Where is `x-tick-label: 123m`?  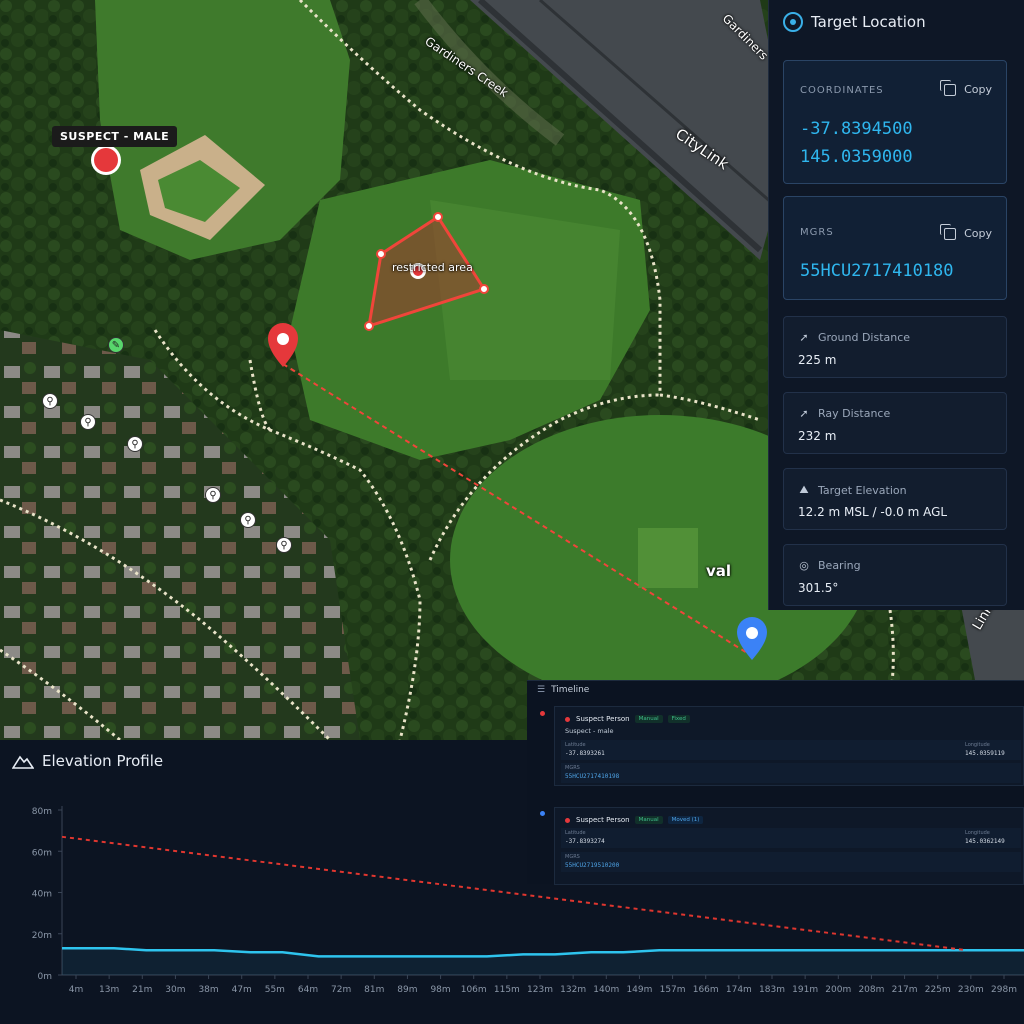 x-tick-label: 123m is located at coordinates (540, 990).